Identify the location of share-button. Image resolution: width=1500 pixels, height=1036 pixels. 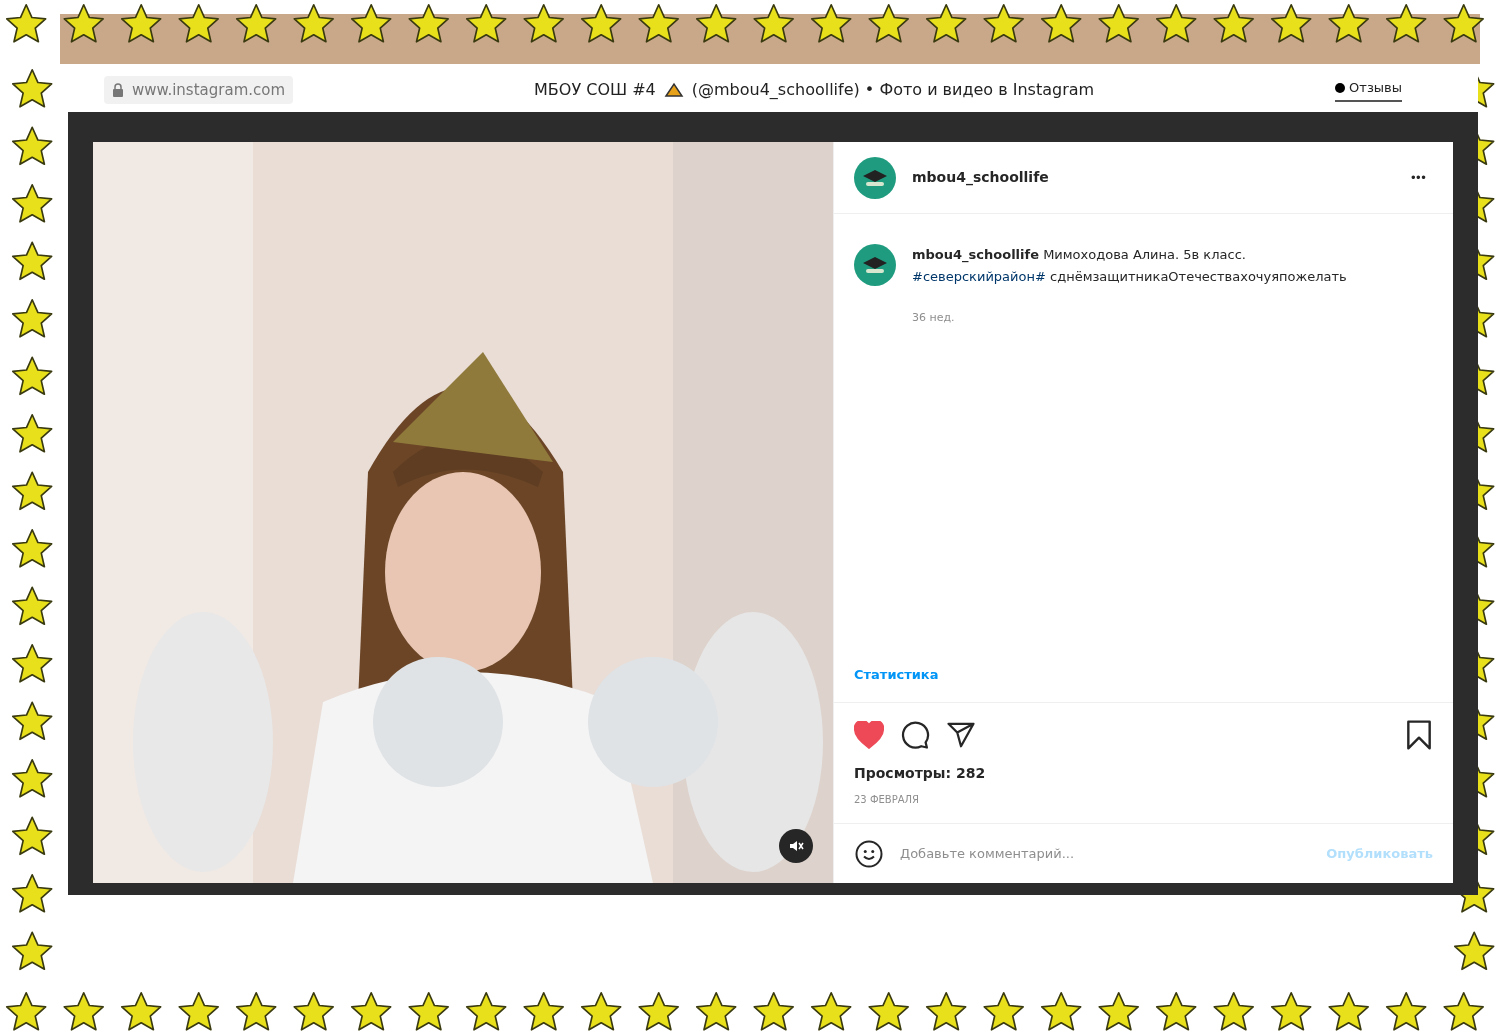
(961, 735).